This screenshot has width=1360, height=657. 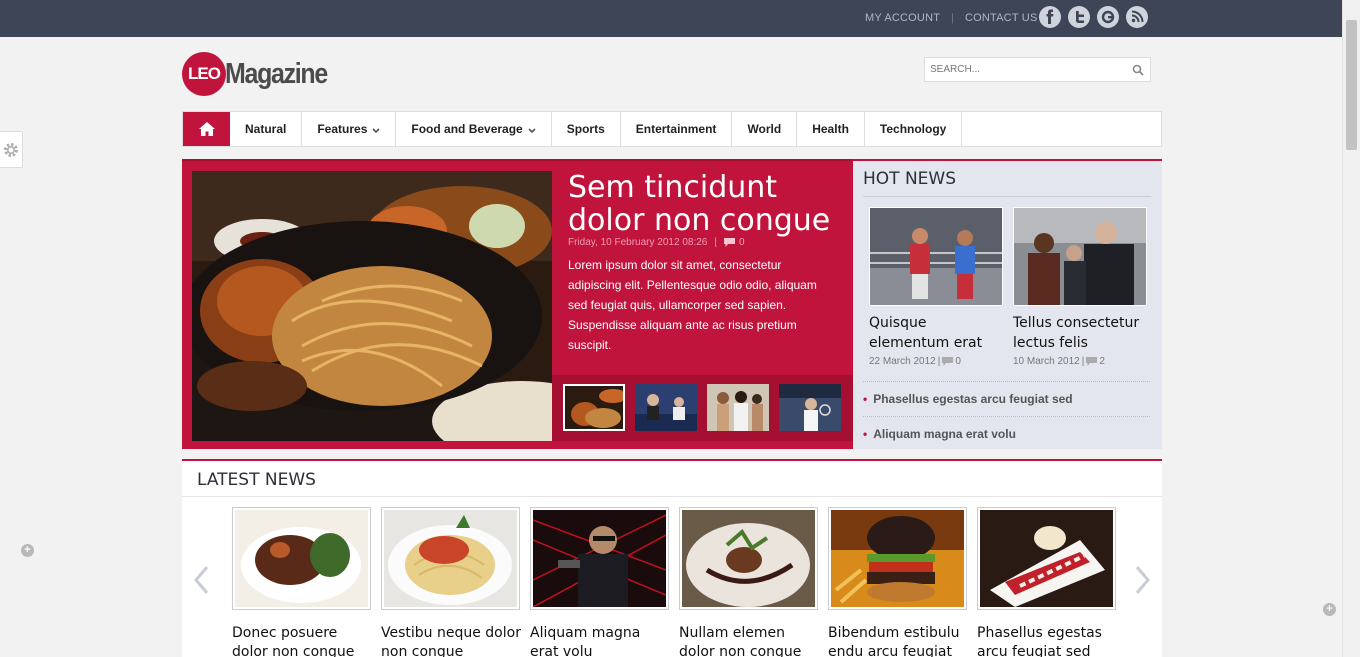 What do you see at coordinates (1102, 361) in the screenshot?
I see `hot-news-comment-count: 2` at bounding box center [1102, 361].